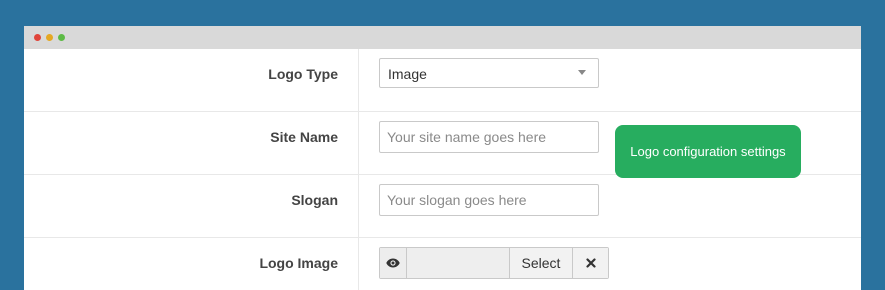 This screenshot has width=885, height=290. What do you see at coordinates (314, 200) in the screenshot?
I see `slogan-label: Slogan` at bounding box center [314, 200].